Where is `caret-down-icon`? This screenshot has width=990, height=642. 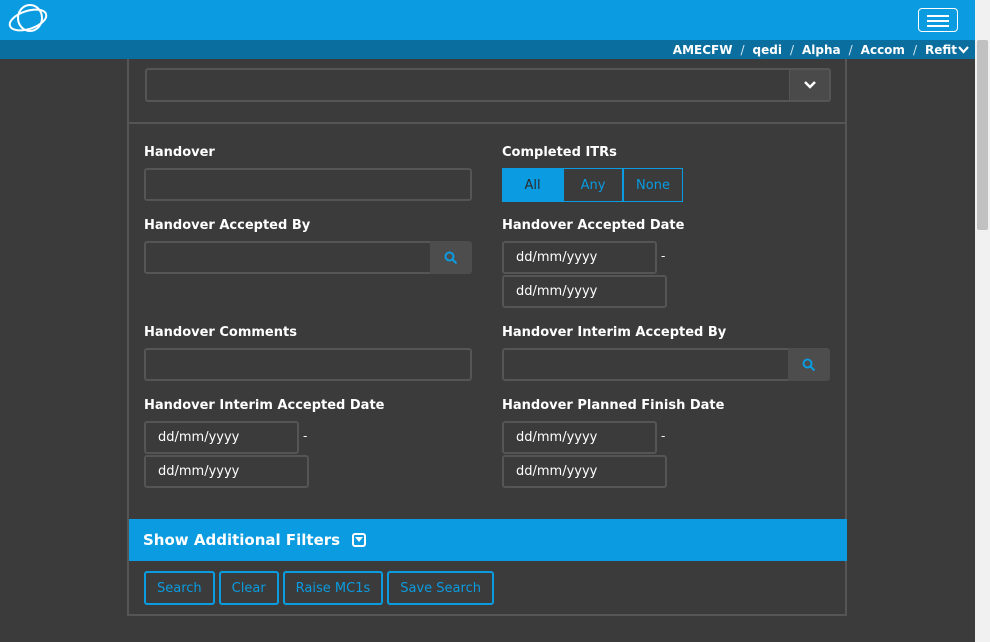
caret-down-icon is located at coordinates (359, 540).